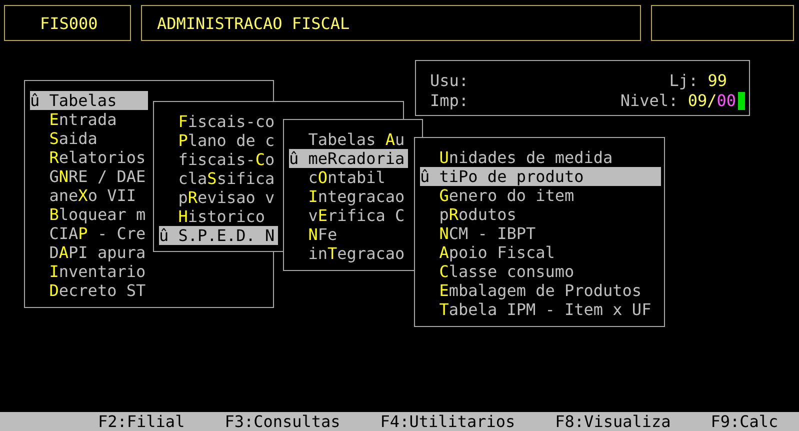 This screenshot has height=431, width=799. I want to click on menu-item: NFe, so click(348, 234).